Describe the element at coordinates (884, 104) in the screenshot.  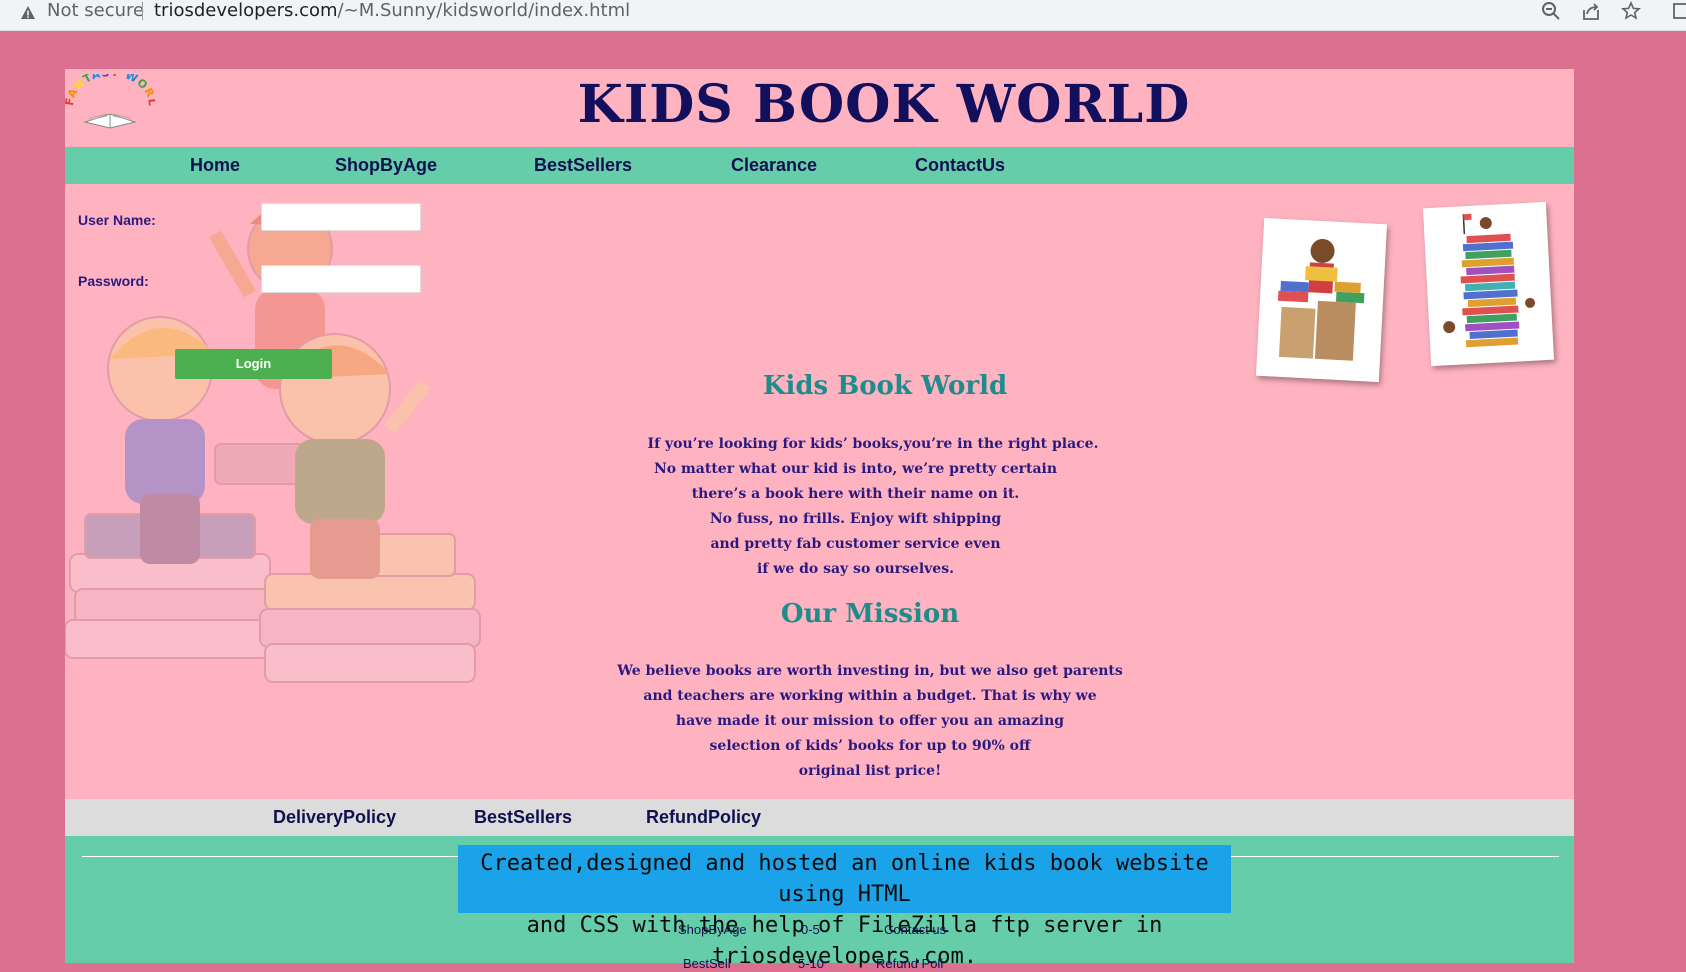
I see `site-title: KIDS BOOK WORLD` at that location.